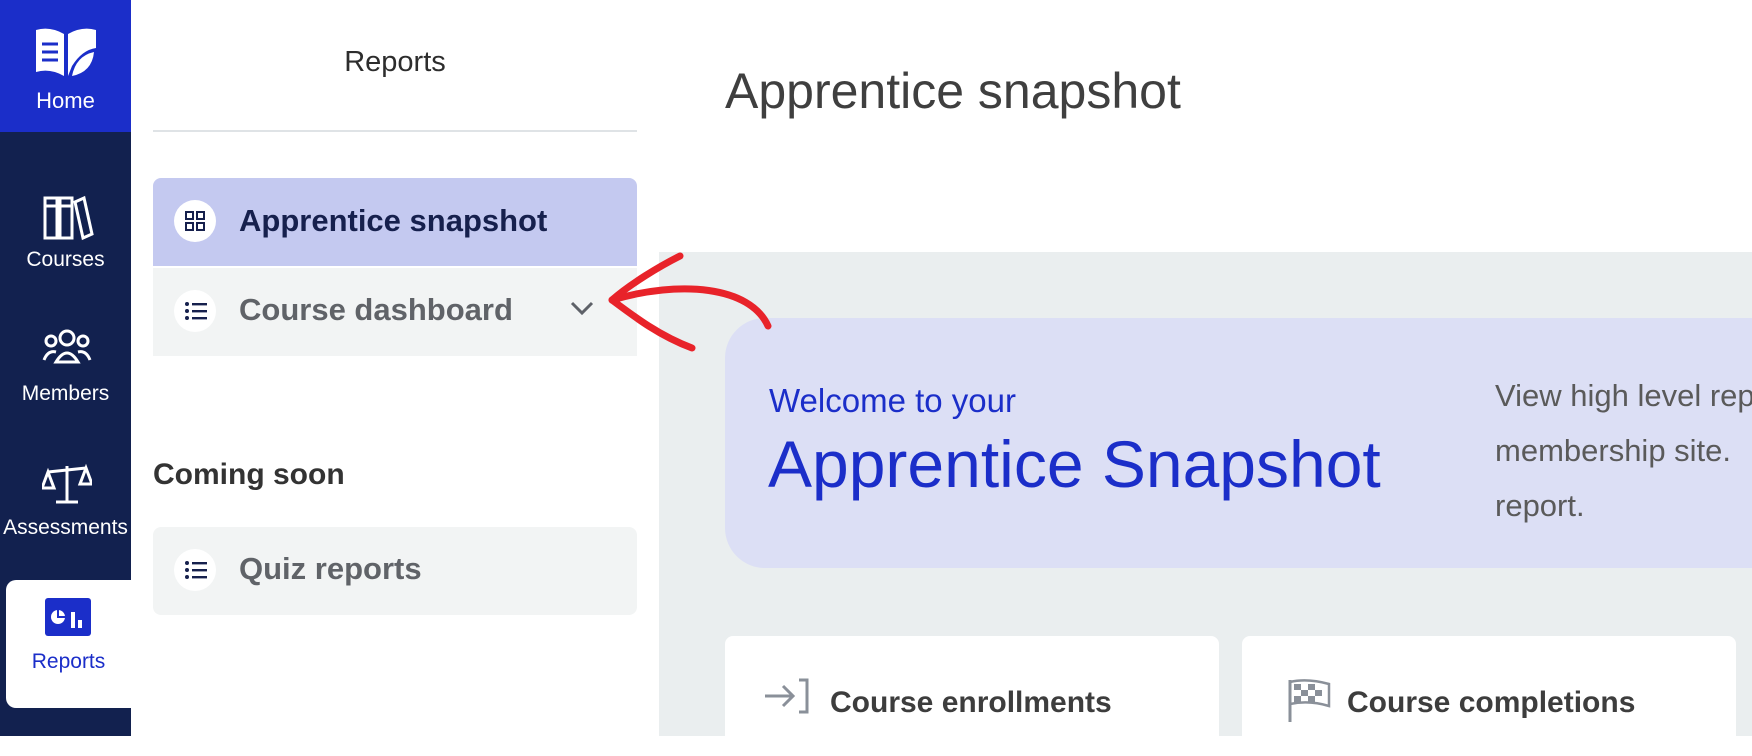 The height and width of the screenshot is (756, 1752). What do you see at coordinates (65, 100) in the screenshot?
I see `rail-home-label: Home` at bounding box center [65, 100].